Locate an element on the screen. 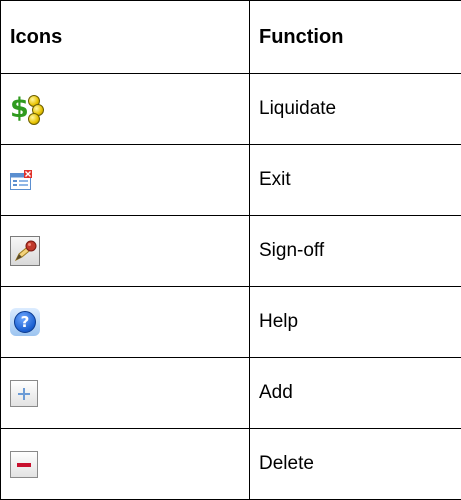 The image size is (461, 500). function-cell: Sign-off is located at coordinates (355, 251).